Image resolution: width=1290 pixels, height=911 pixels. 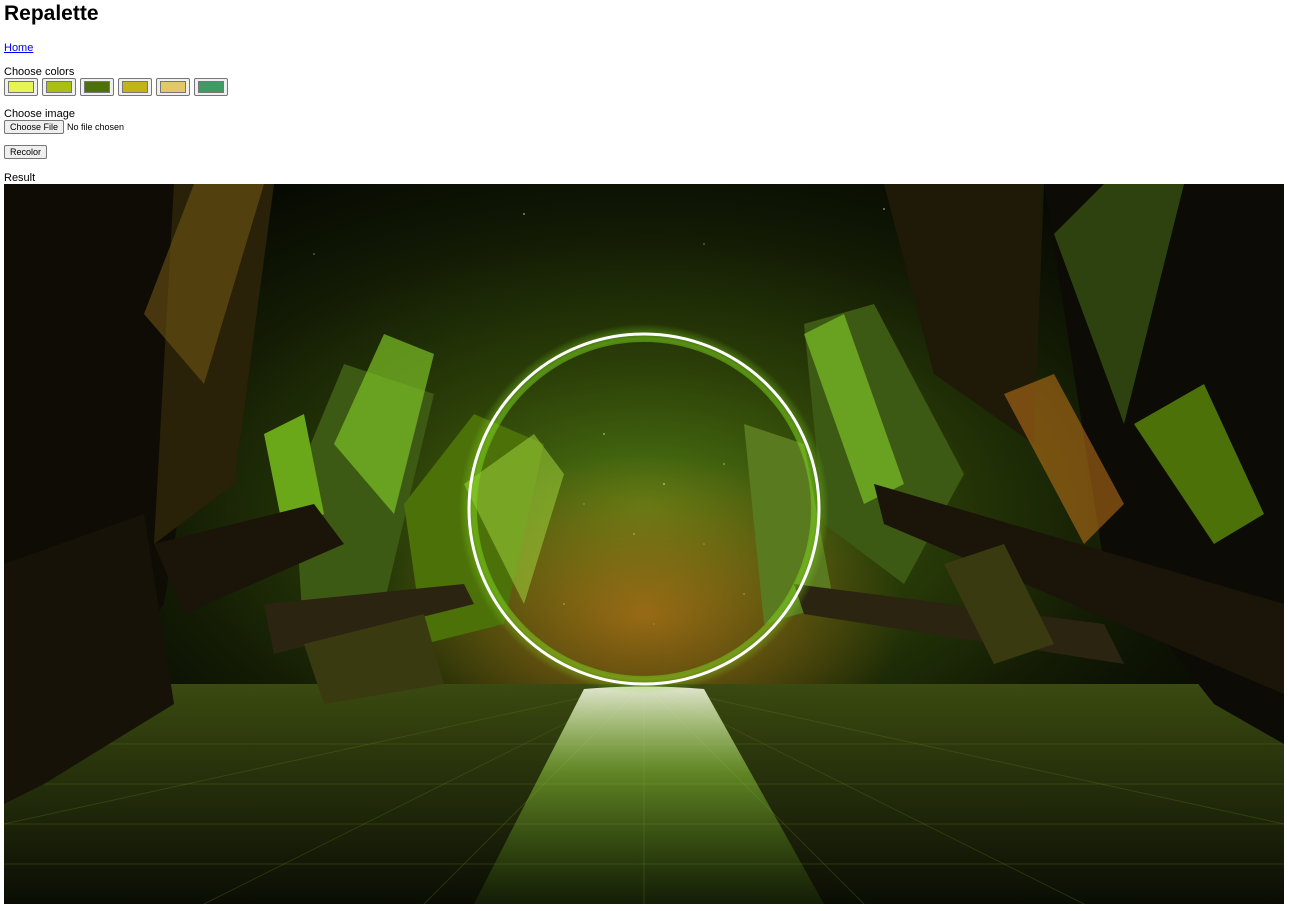 What do you see at coordinates (39, 72) in the screenshot?
I see `choose-colors-label: Choose colors` at bounding box center [39, 72].